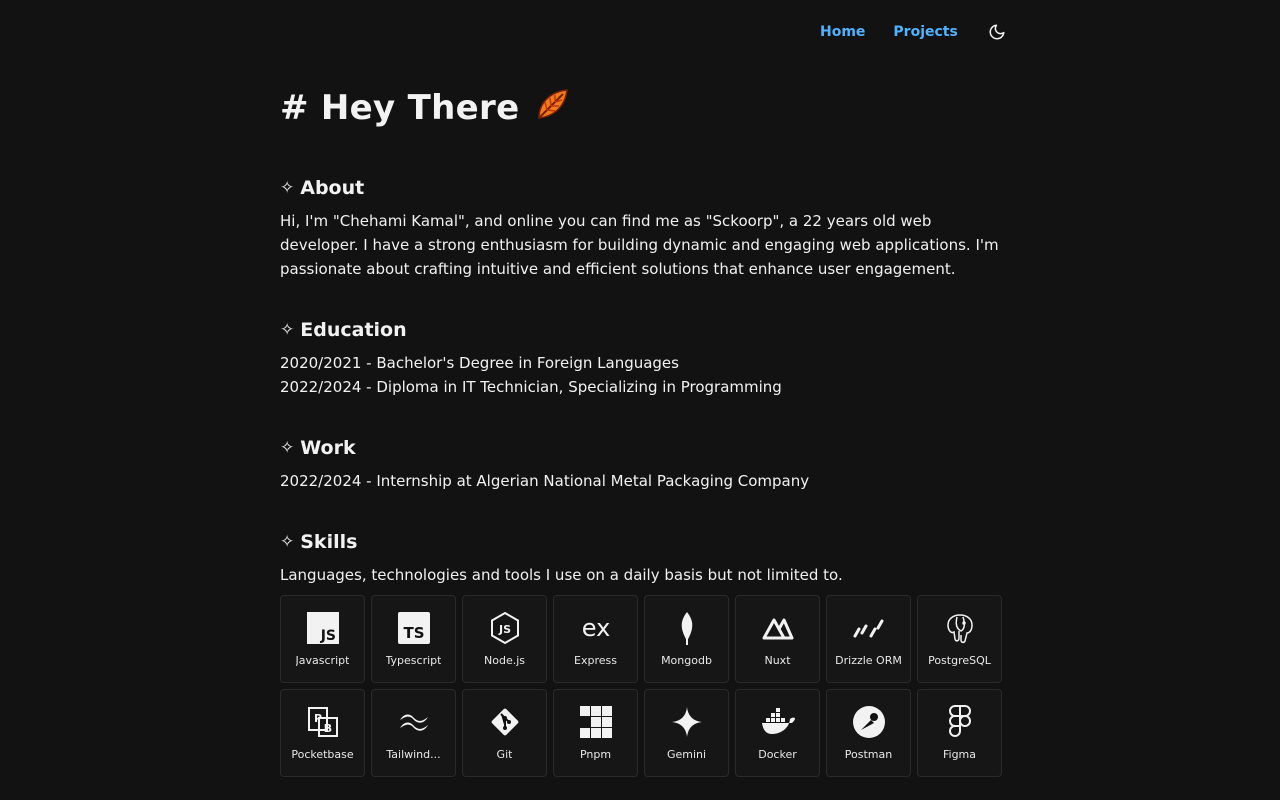  What do you see at coordinates (868, 660) in the screenshot?
I see `skill-label: Drizzle ORM` at bounding box center [868, 660].